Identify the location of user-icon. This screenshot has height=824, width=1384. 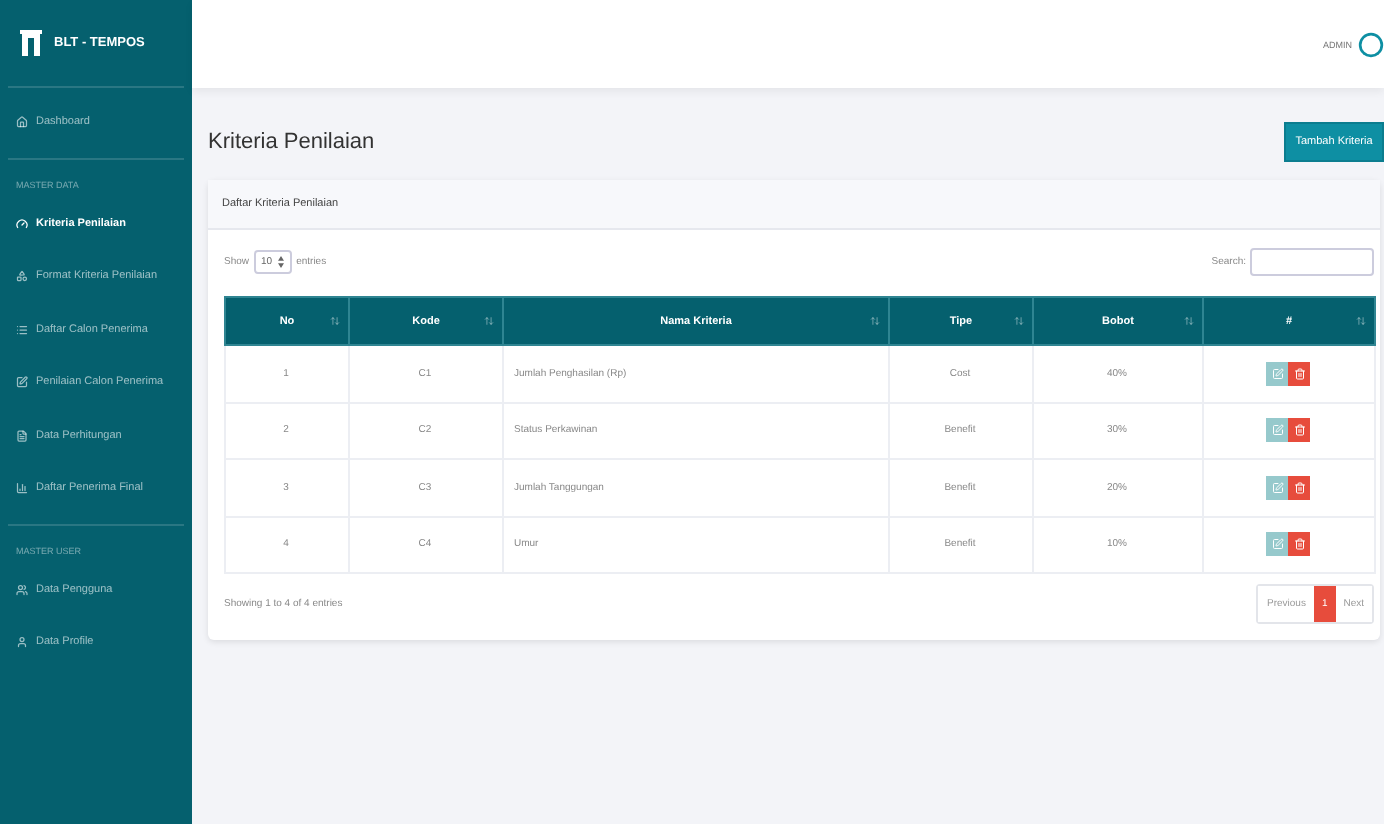
(22, 642).